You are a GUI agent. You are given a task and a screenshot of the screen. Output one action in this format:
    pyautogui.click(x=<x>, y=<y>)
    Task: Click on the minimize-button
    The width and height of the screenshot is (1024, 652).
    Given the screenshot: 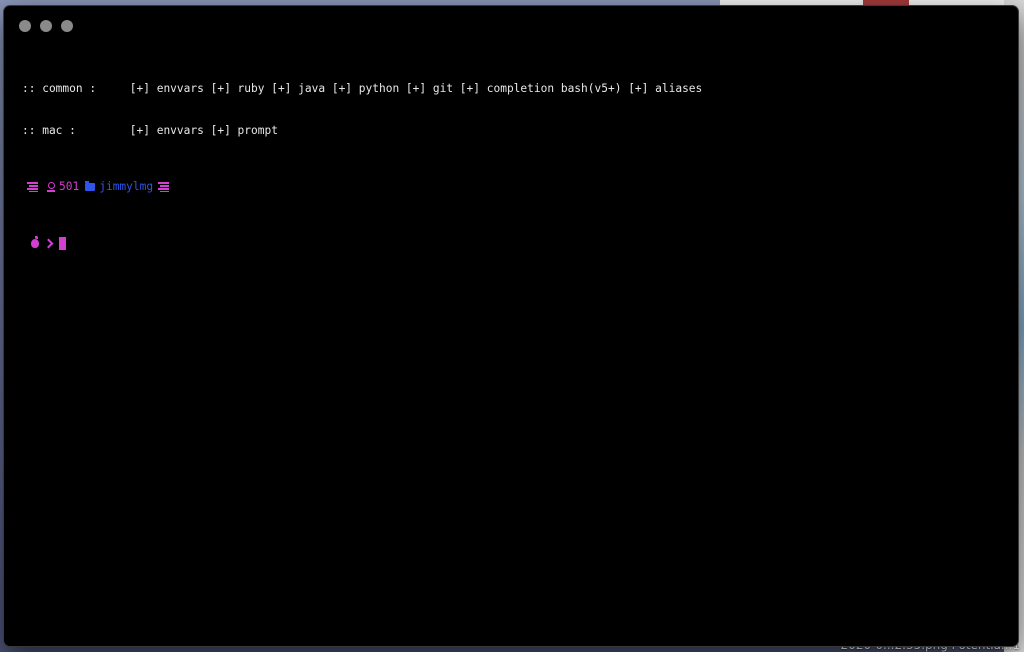 What is the action you would take?
    pyautogui.click(x=46, y=26)
    